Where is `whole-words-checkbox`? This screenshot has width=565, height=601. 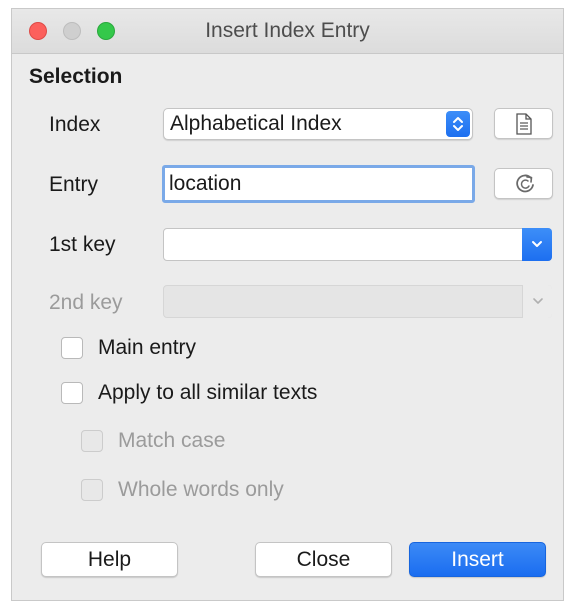 whole-words-checkbox is located at coordinates (92, 490).